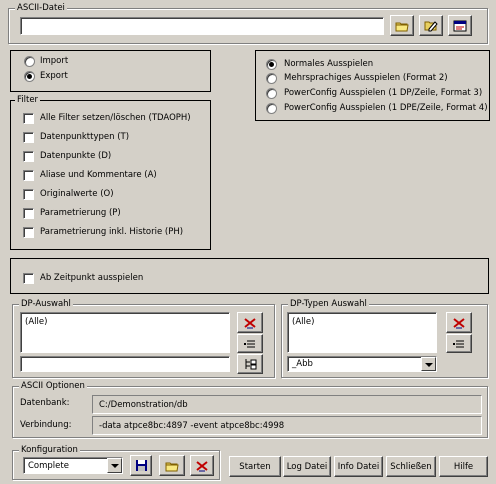  What do you see at coordinates (328, 304) in the screenshot?
I see `dp-typen-title: DP-Typen Auswahl` at bounding box center [328, 304].